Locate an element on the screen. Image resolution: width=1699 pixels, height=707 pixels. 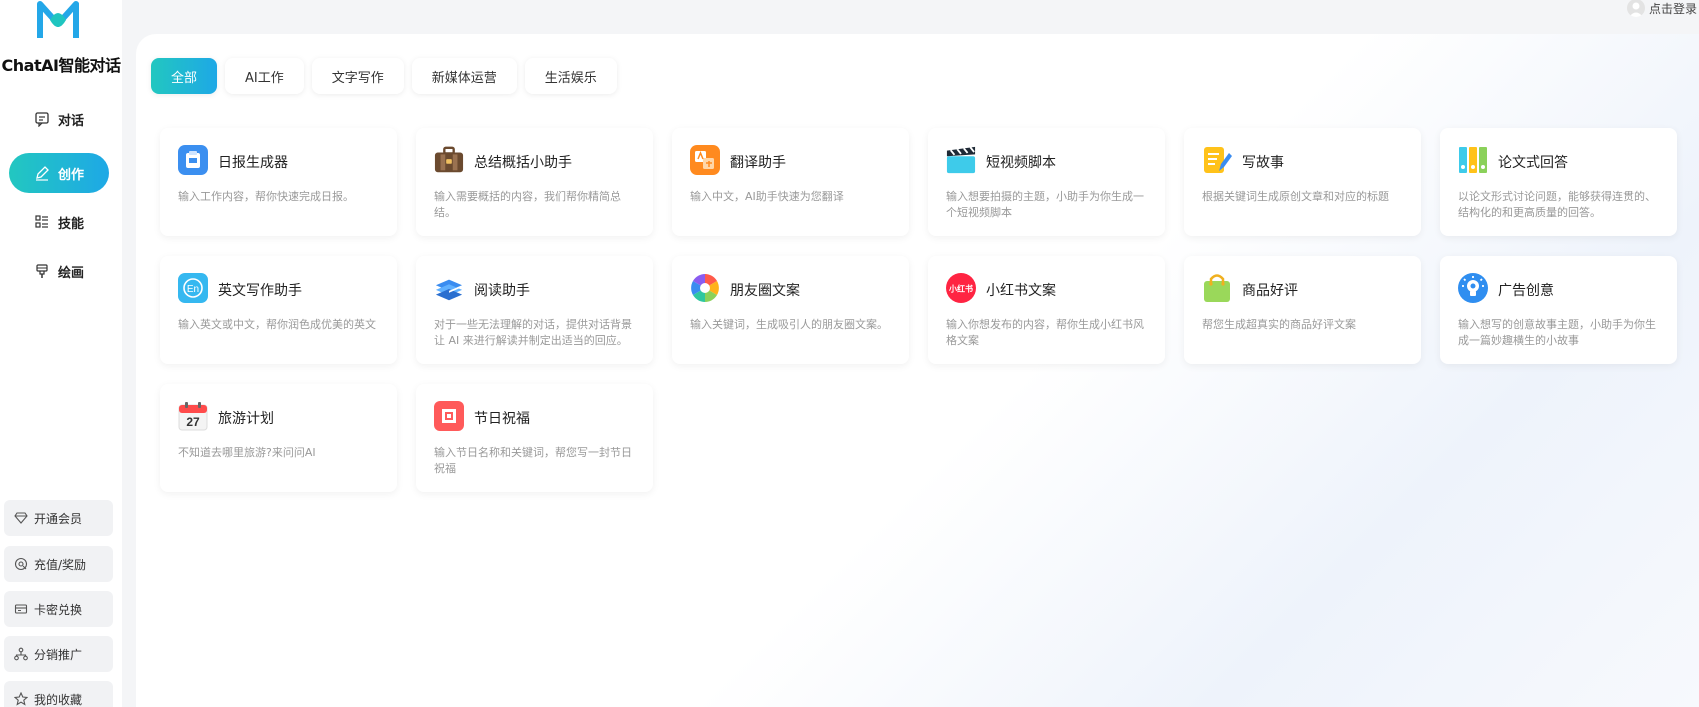
nav-label: 绘画 is located at coordinates (70, 273).